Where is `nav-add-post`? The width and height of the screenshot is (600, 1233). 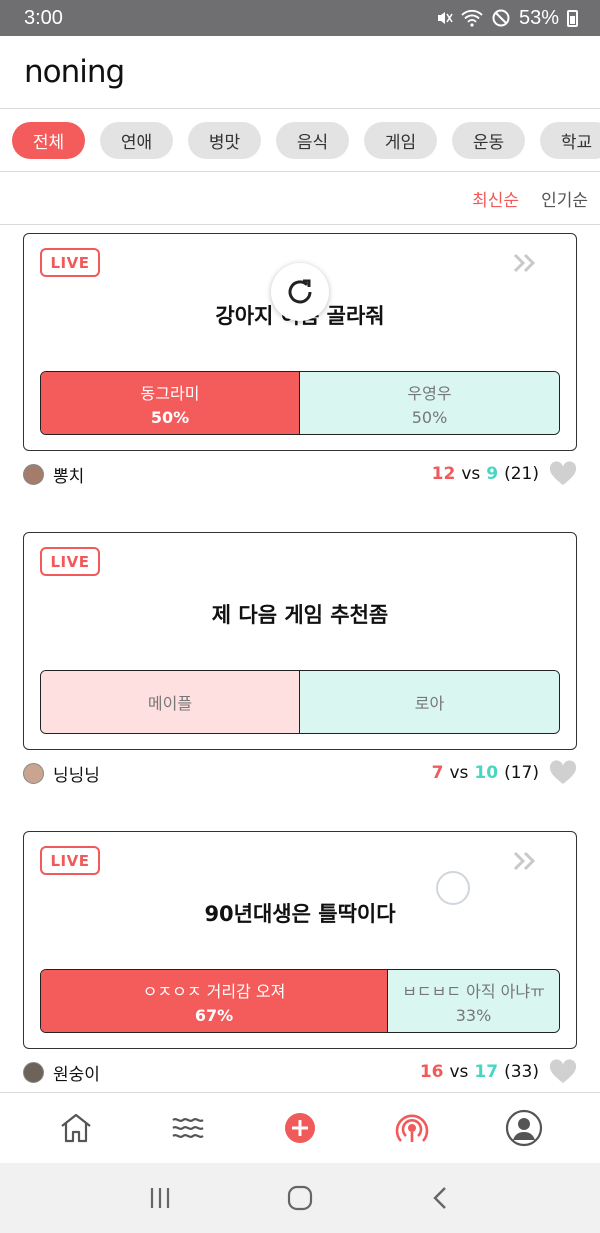
nav-add-post is located at coordinates (300, 1128).